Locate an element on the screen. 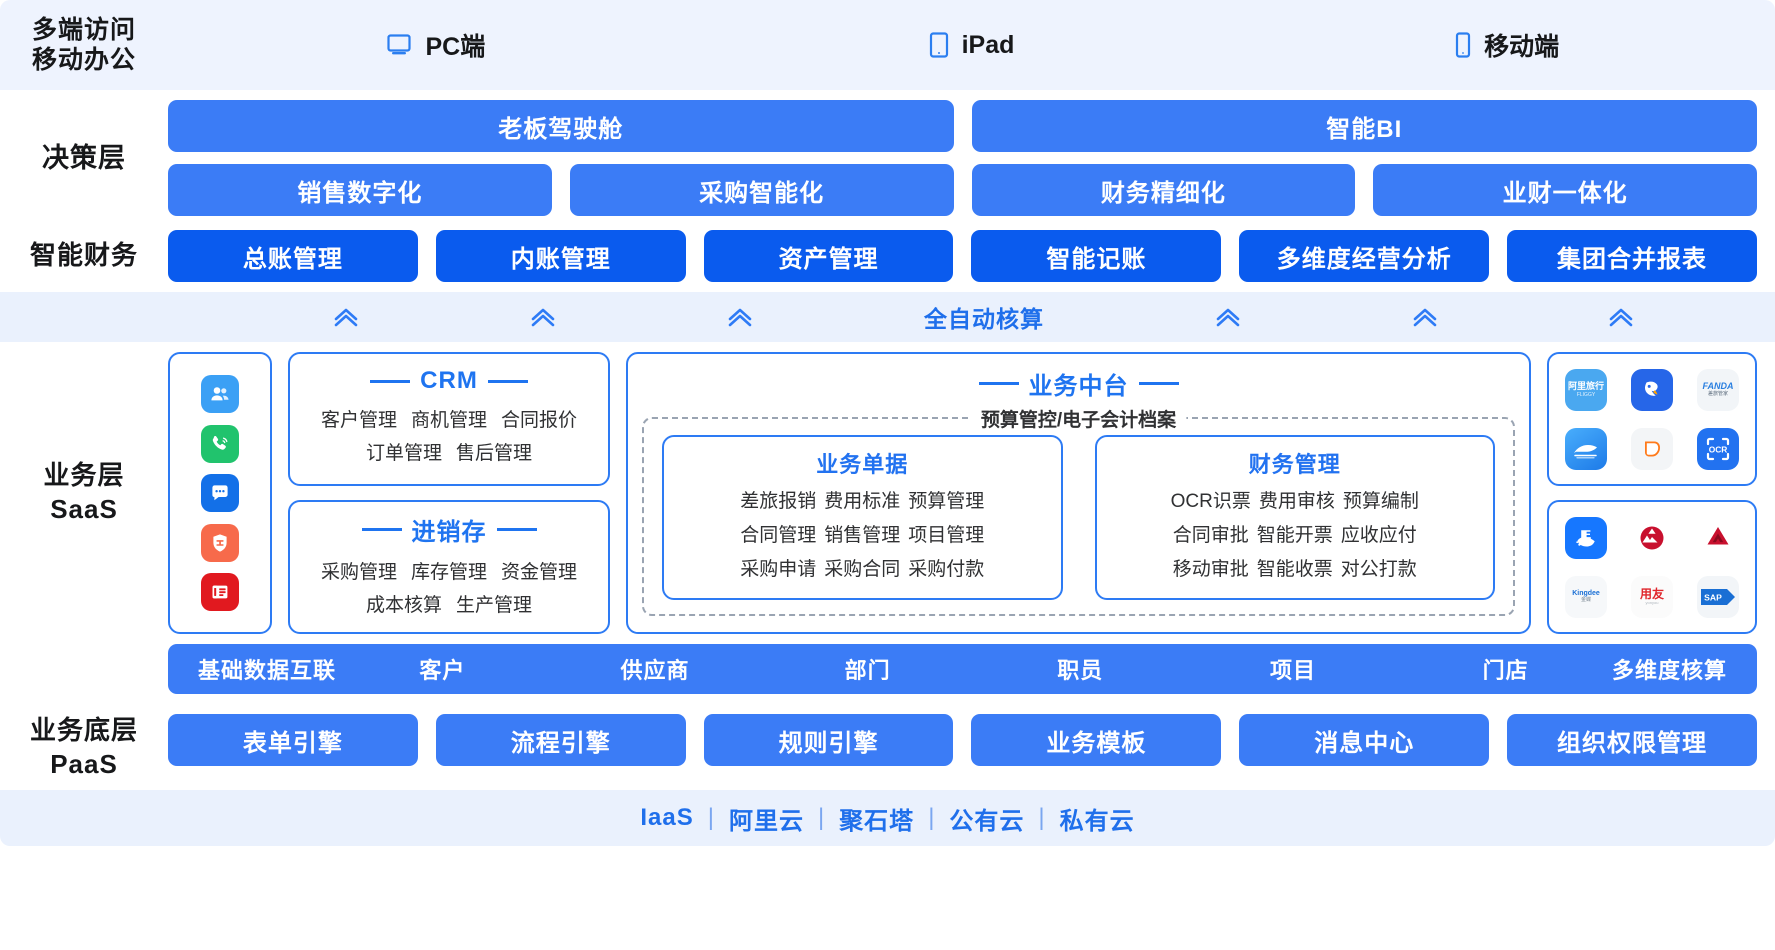 Image resolution: width=1775 pixels, height=950 pixels. finance-card-general-ledger: 总账管理 is located at coordinates (293, 256).